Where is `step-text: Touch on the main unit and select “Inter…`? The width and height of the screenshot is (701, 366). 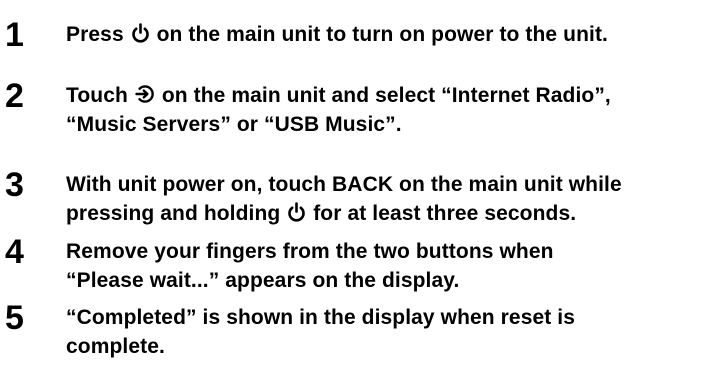 step-text: Touch on the main unit and select “Inter… is located at coordinates (381, 110).